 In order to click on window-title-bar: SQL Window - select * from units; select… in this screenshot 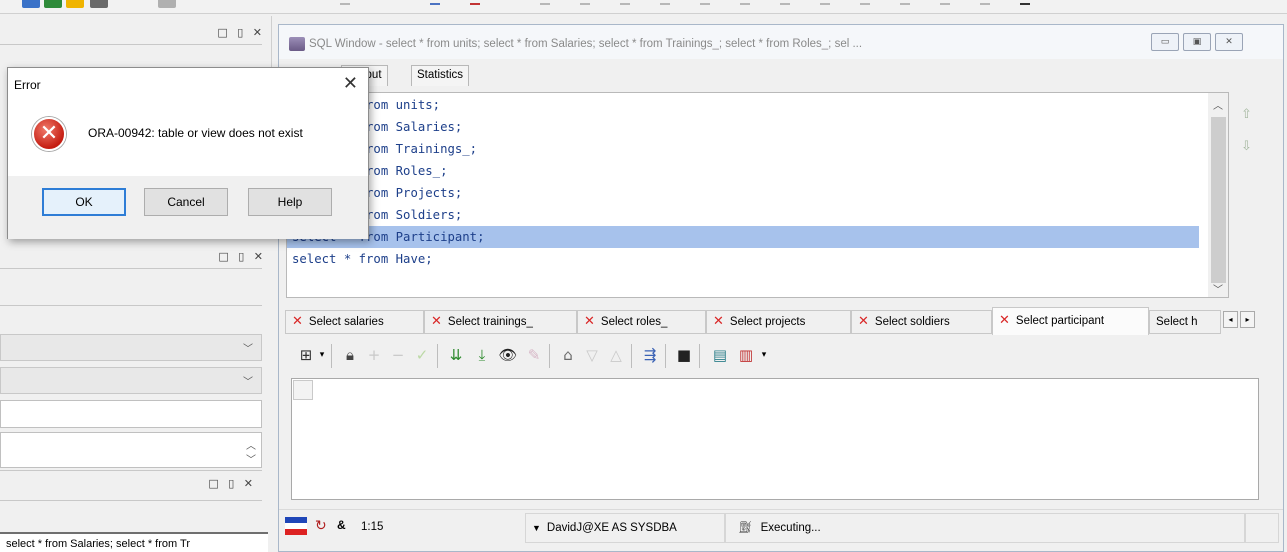, I will do `click(781, 42)`.